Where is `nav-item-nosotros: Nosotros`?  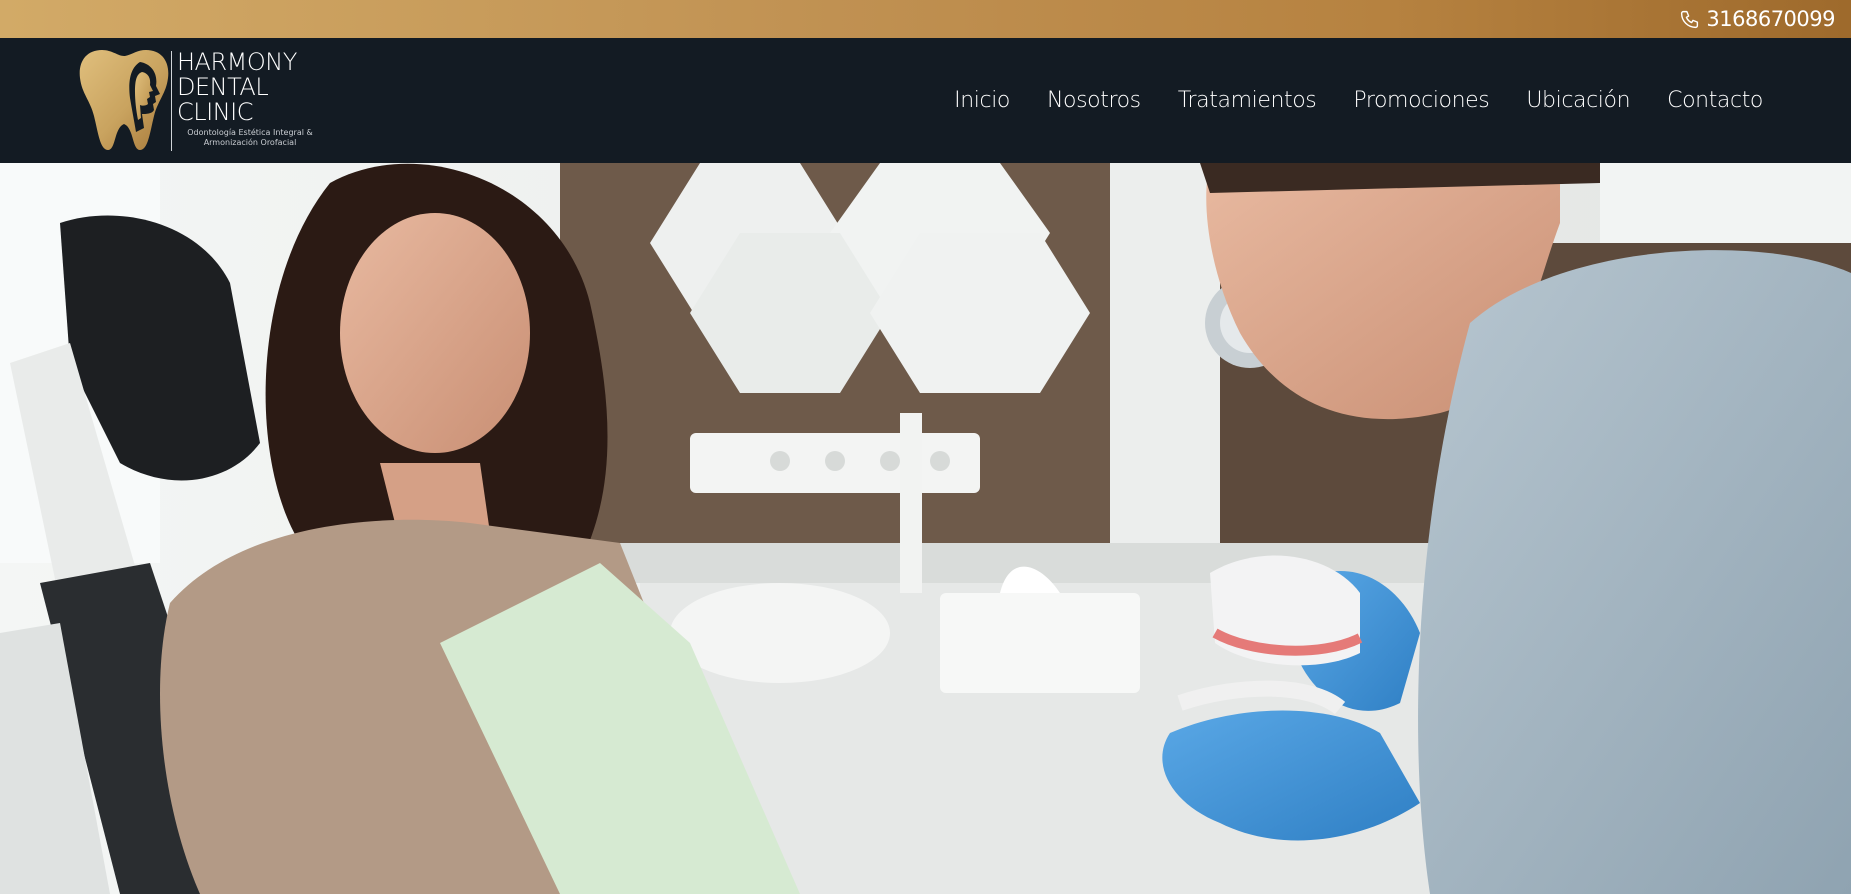 nav-item-nosotros: Nosotros is located at coordinates (1094, 100).